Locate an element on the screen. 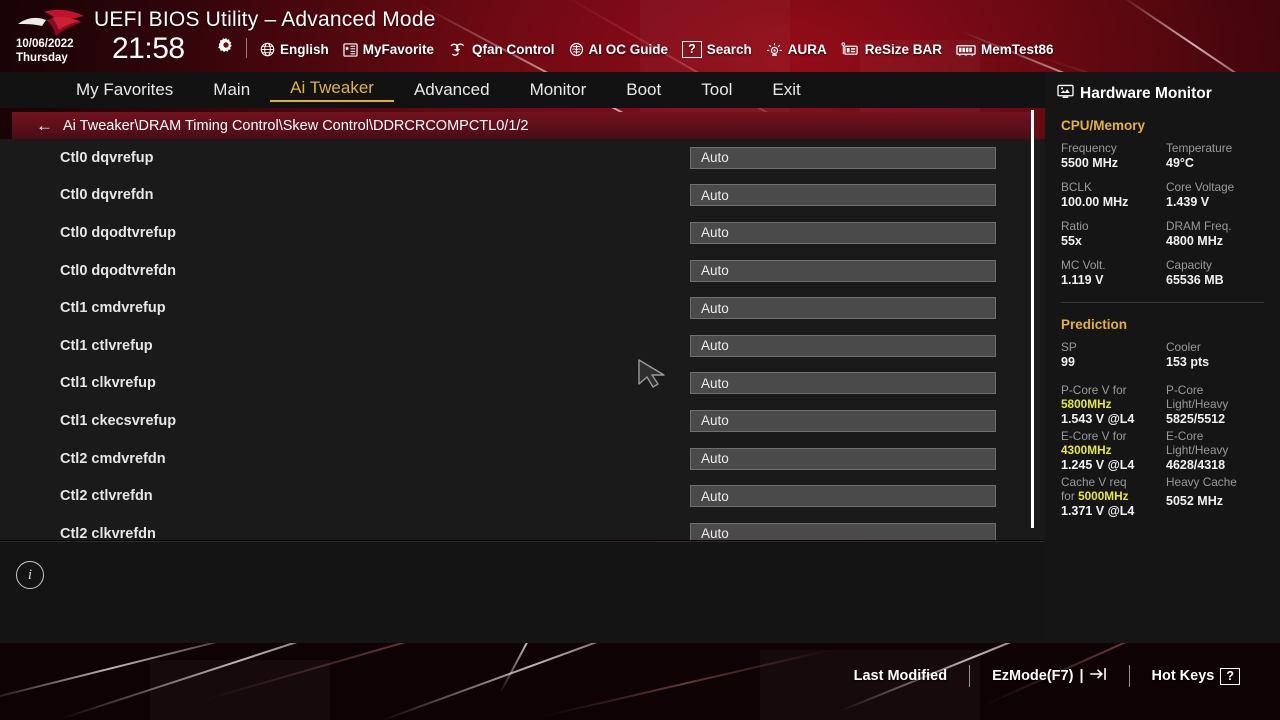 This screenshot has height=720, width=1280. hw-entry-cache-voltage: Cache V req for 5000MHz 1.371 V @L4 is located at coordinates (1113, 497).